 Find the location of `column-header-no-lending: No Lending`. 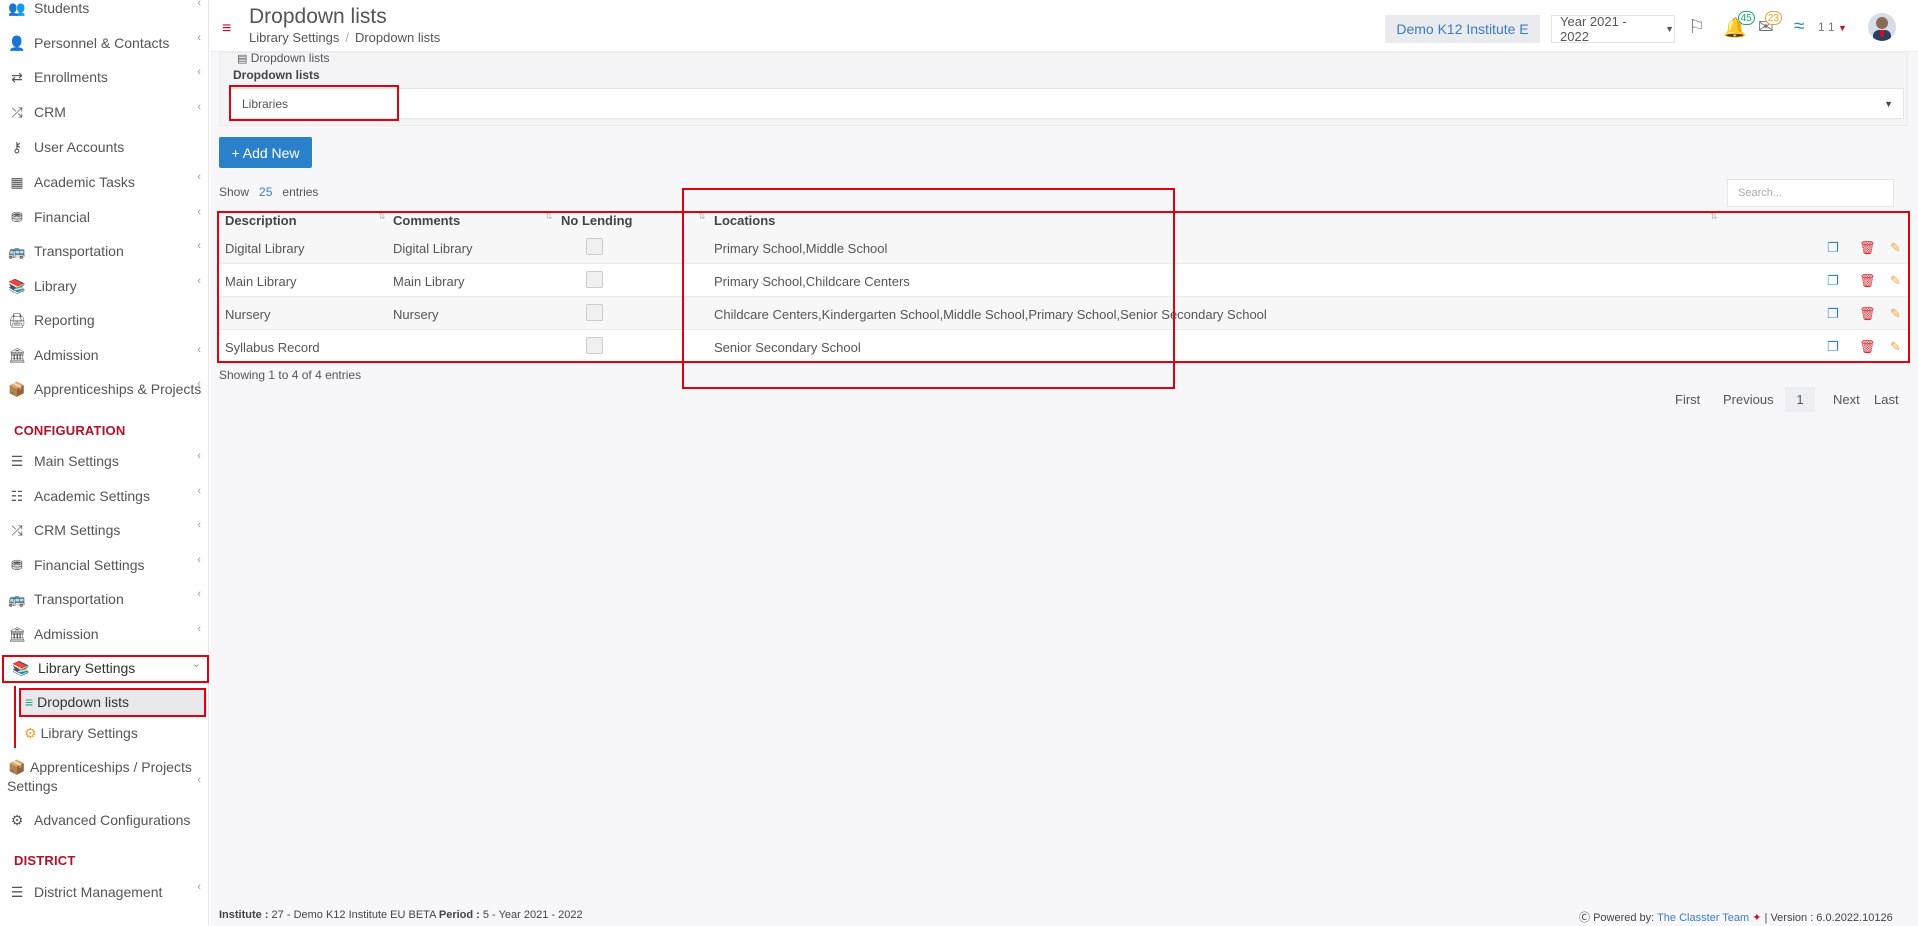

column-header-no-lending: No Lending is located at coordinates (597, 220).